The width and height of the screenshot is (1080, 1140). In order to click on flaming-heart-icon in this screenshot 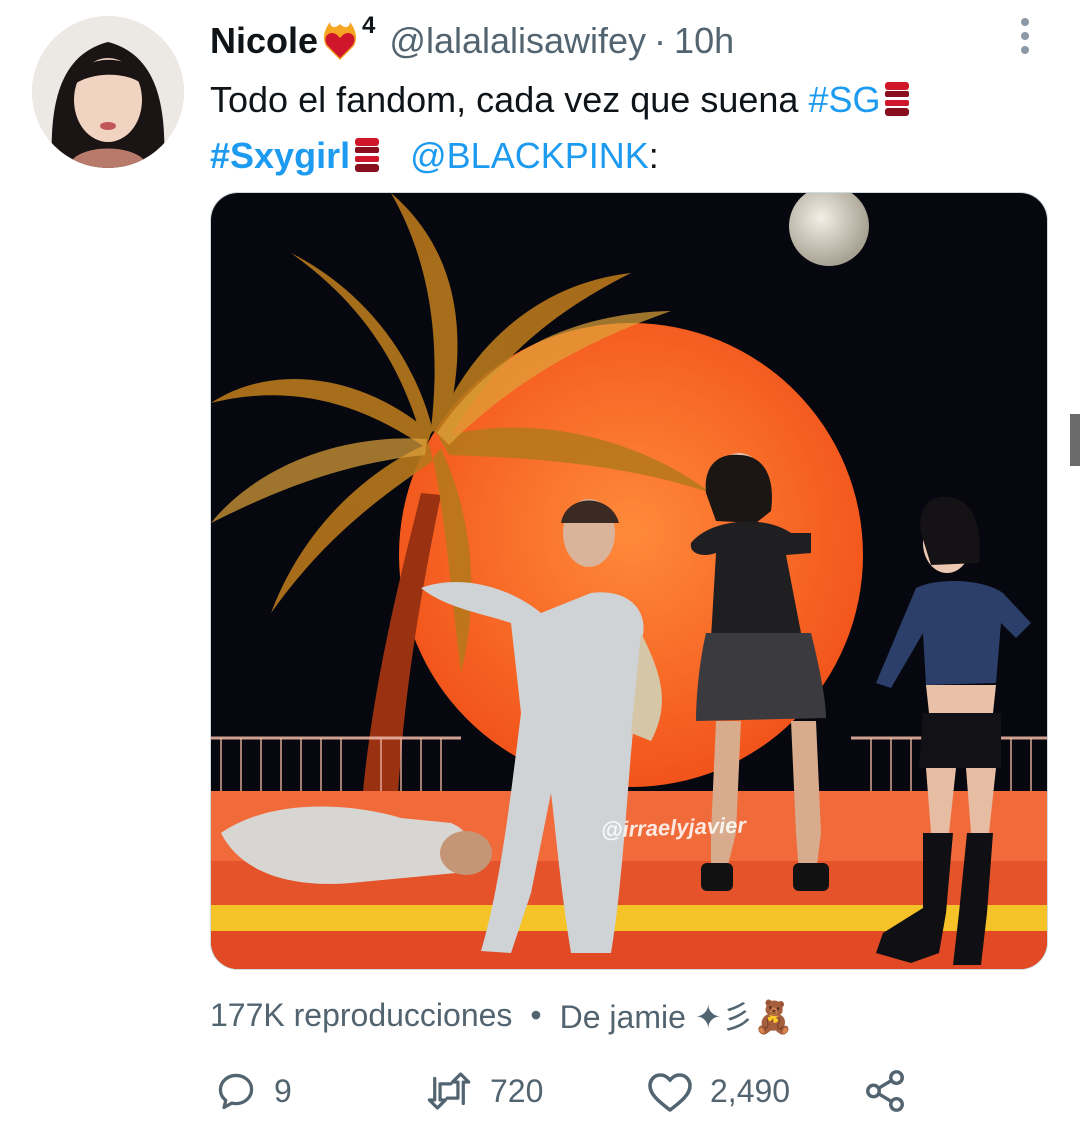, I will do `click(340, 41)`.